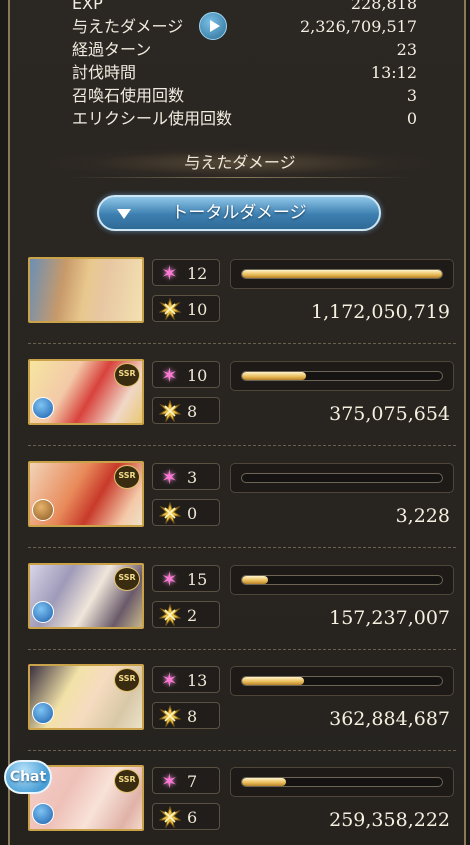  Describe the element at coordinates (244, 95) in the screenshot. I see `summary-row-summons: 召喚石使用回数 3` at that location.